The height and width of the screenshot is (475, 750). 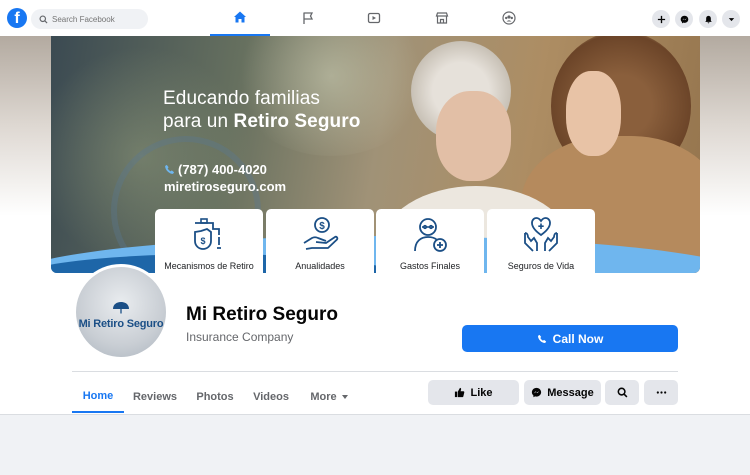 What do you see at coordinates (121, 308) in the screenshot?
I see `umbrella-icon` at bounding box center [121, 308].